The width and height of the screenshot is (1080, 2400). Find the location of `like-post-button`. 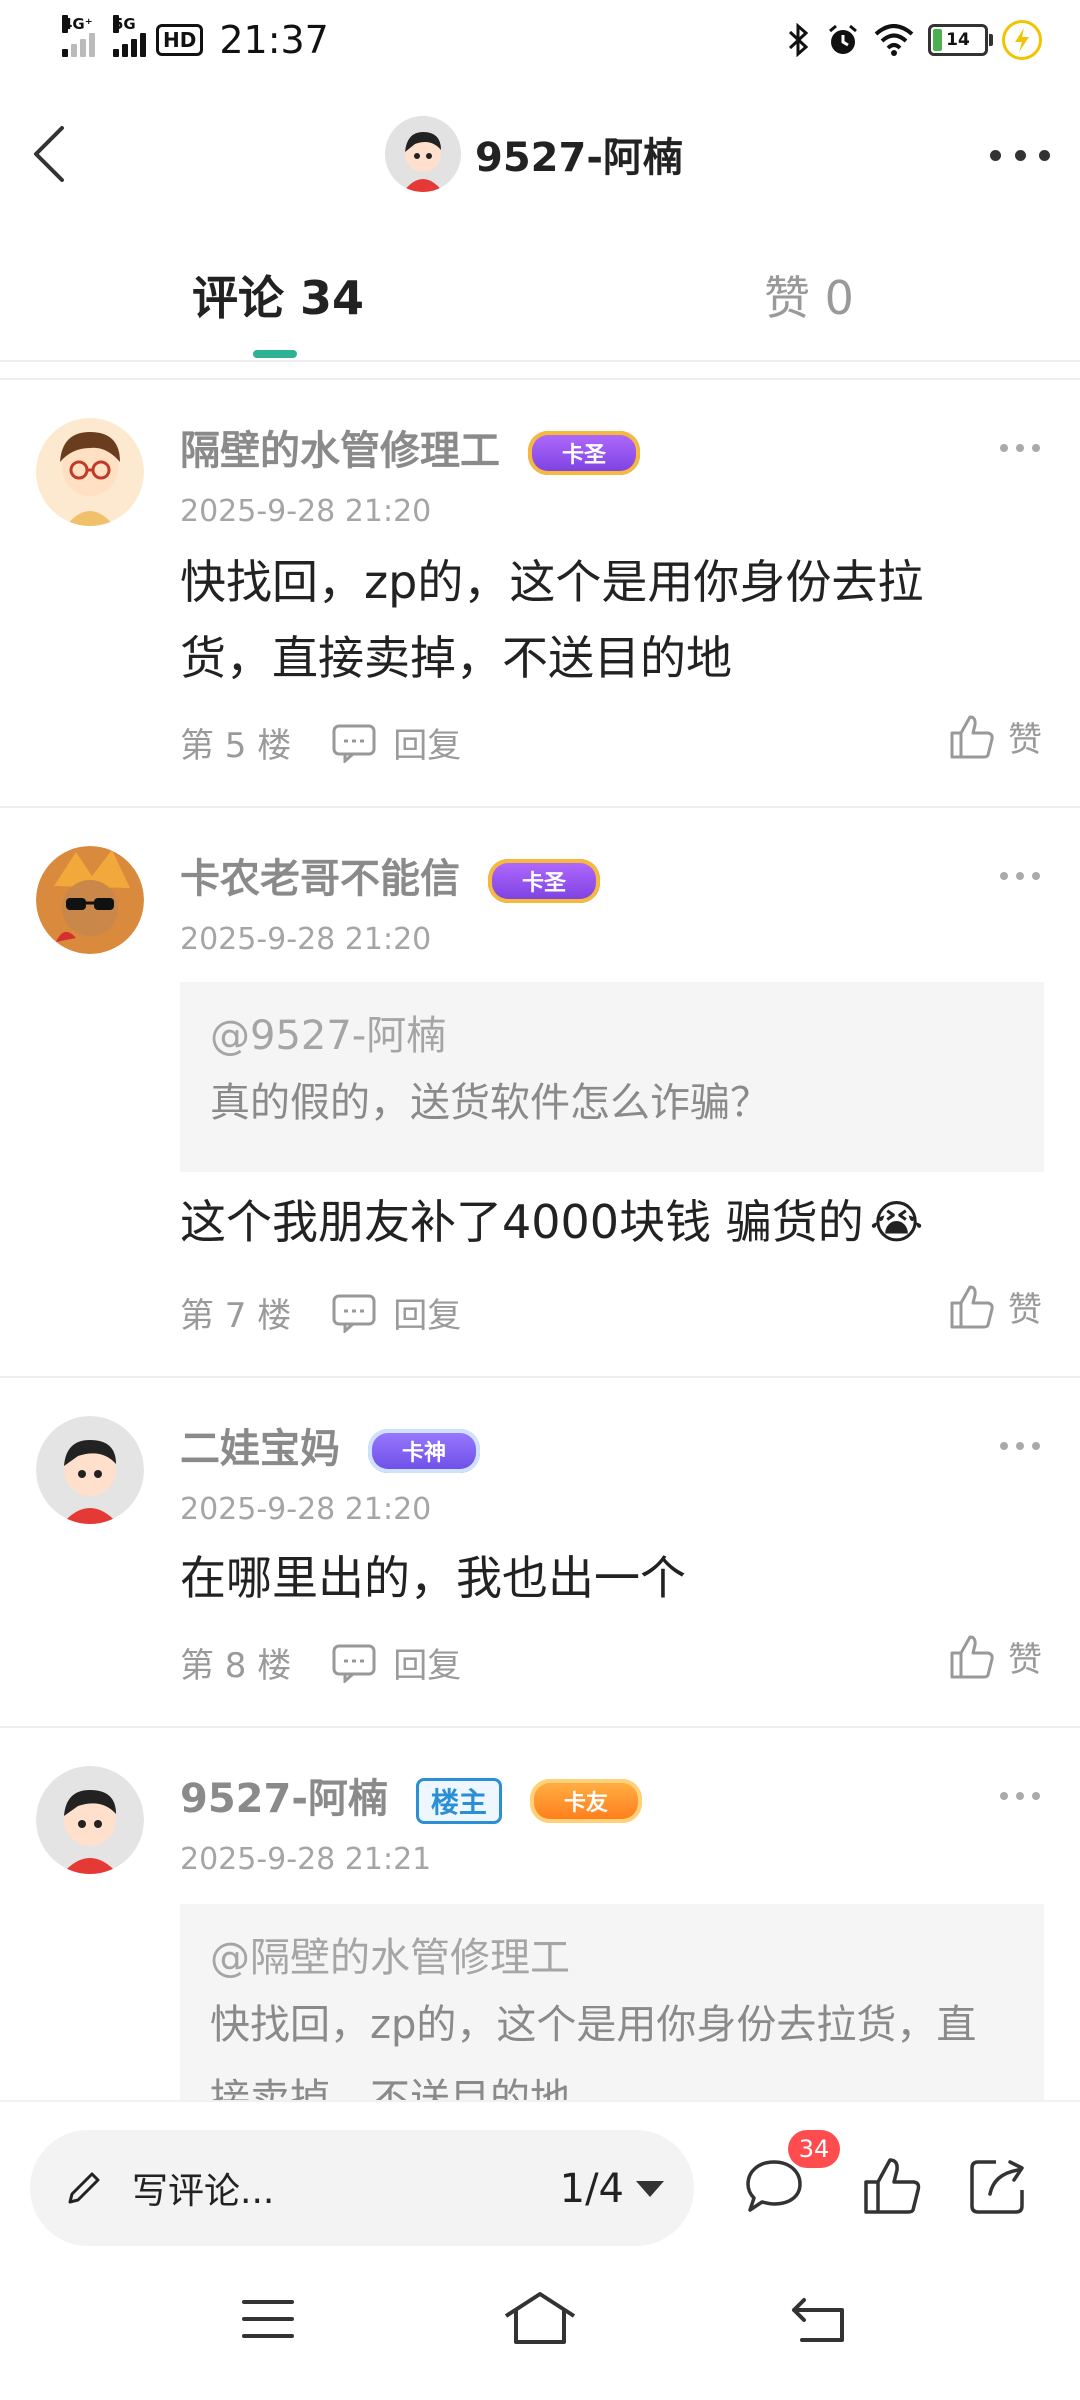

like-post-button is located at coordinates (892, 2186).